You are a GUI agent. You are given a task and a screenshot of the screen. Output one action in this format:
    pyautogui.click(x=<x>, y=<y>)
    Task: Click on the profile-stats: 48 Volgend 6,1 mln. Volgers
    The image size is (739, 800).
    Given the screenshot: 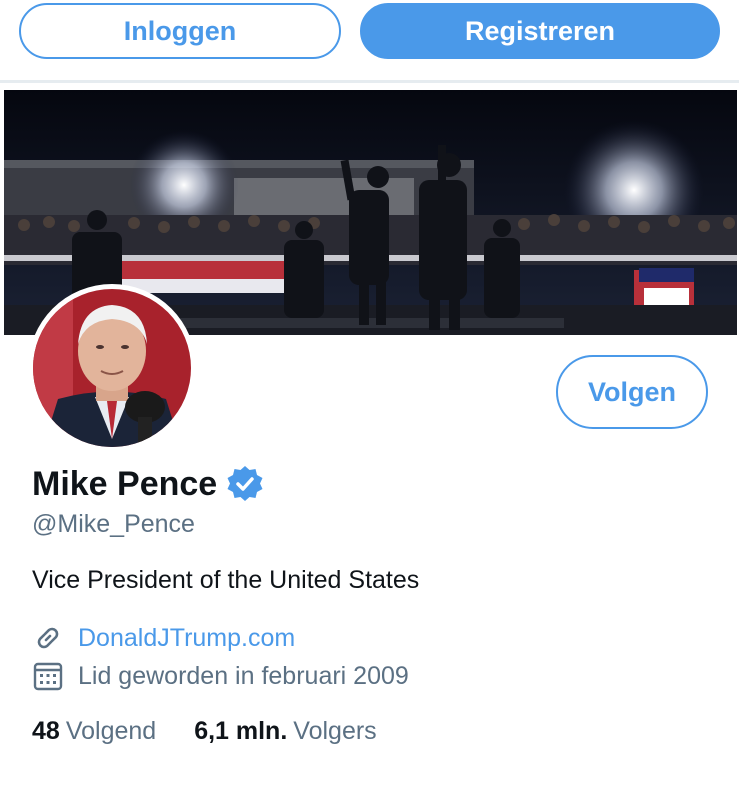 What is the action you would take?
    pyautogui.click(x=223, y=731)
    